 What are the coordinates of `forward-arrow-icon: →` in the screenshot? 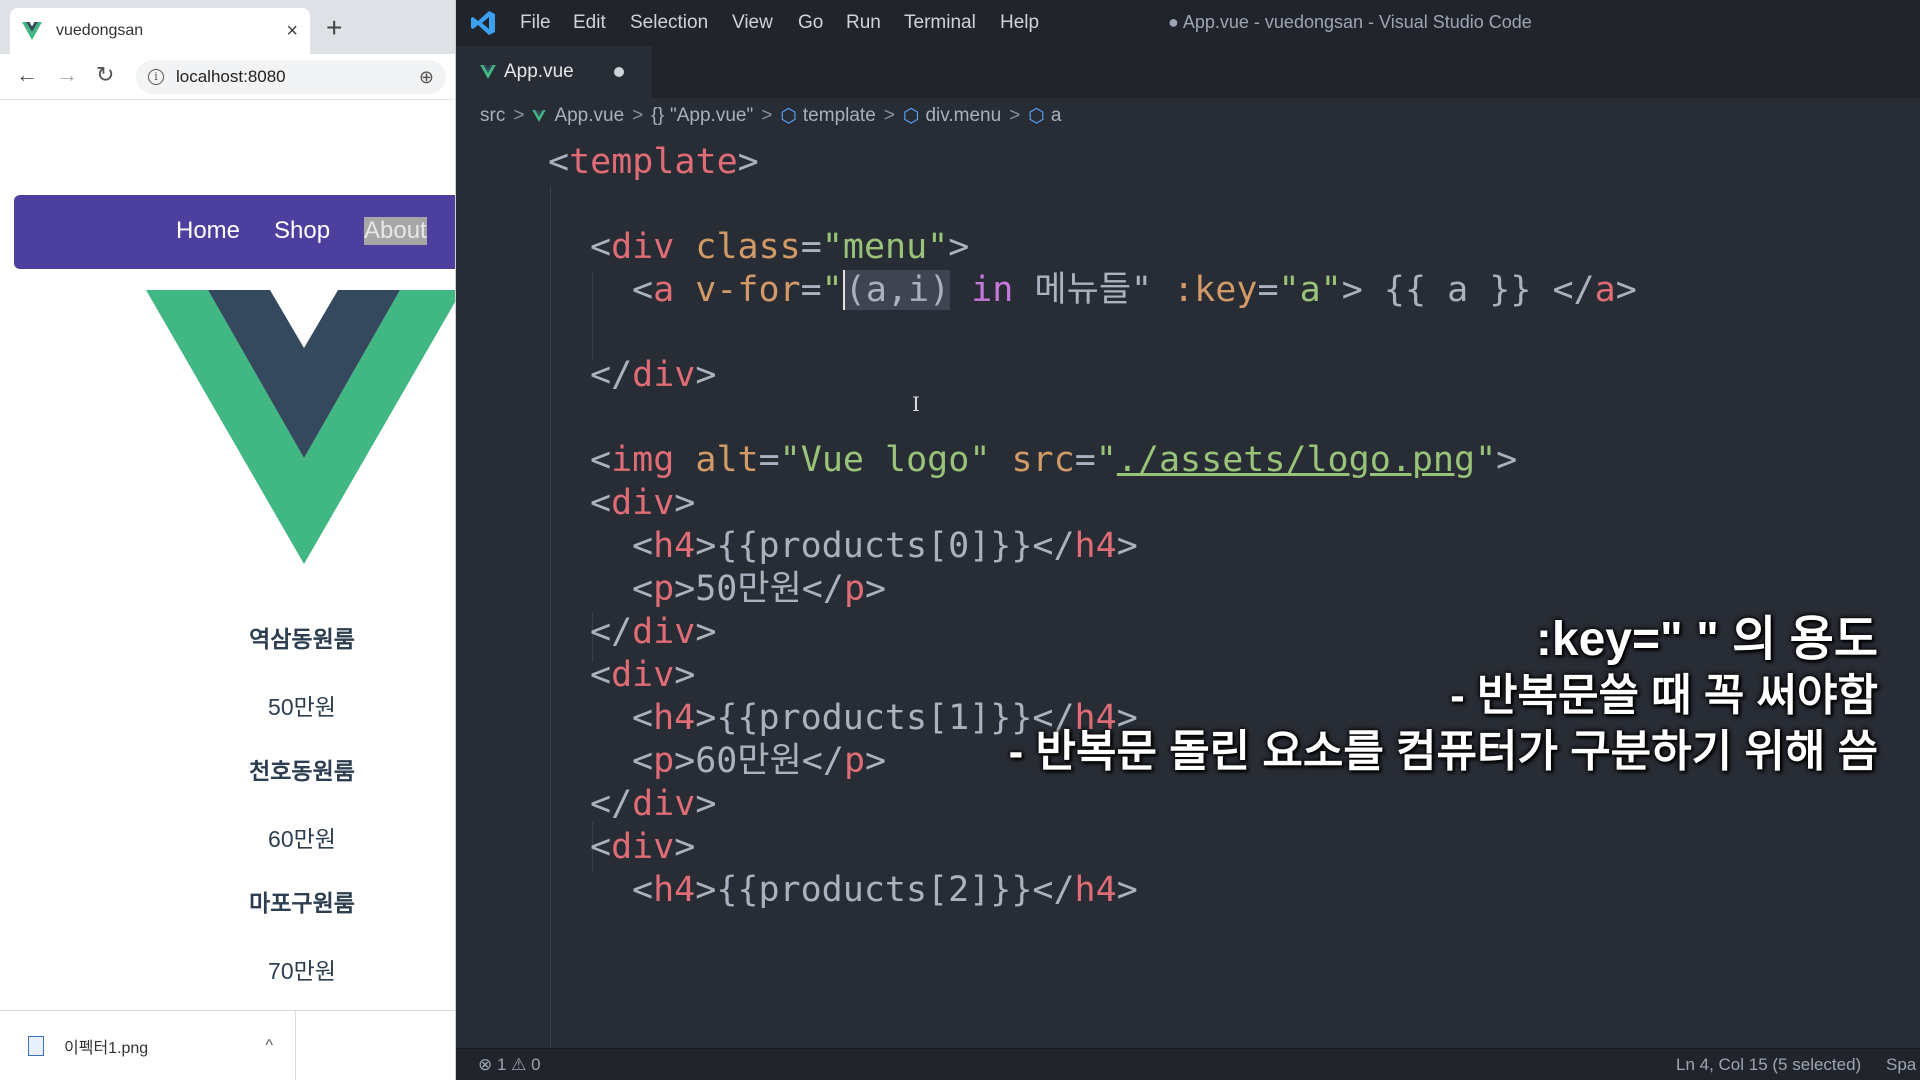 It's located at (67, 75).